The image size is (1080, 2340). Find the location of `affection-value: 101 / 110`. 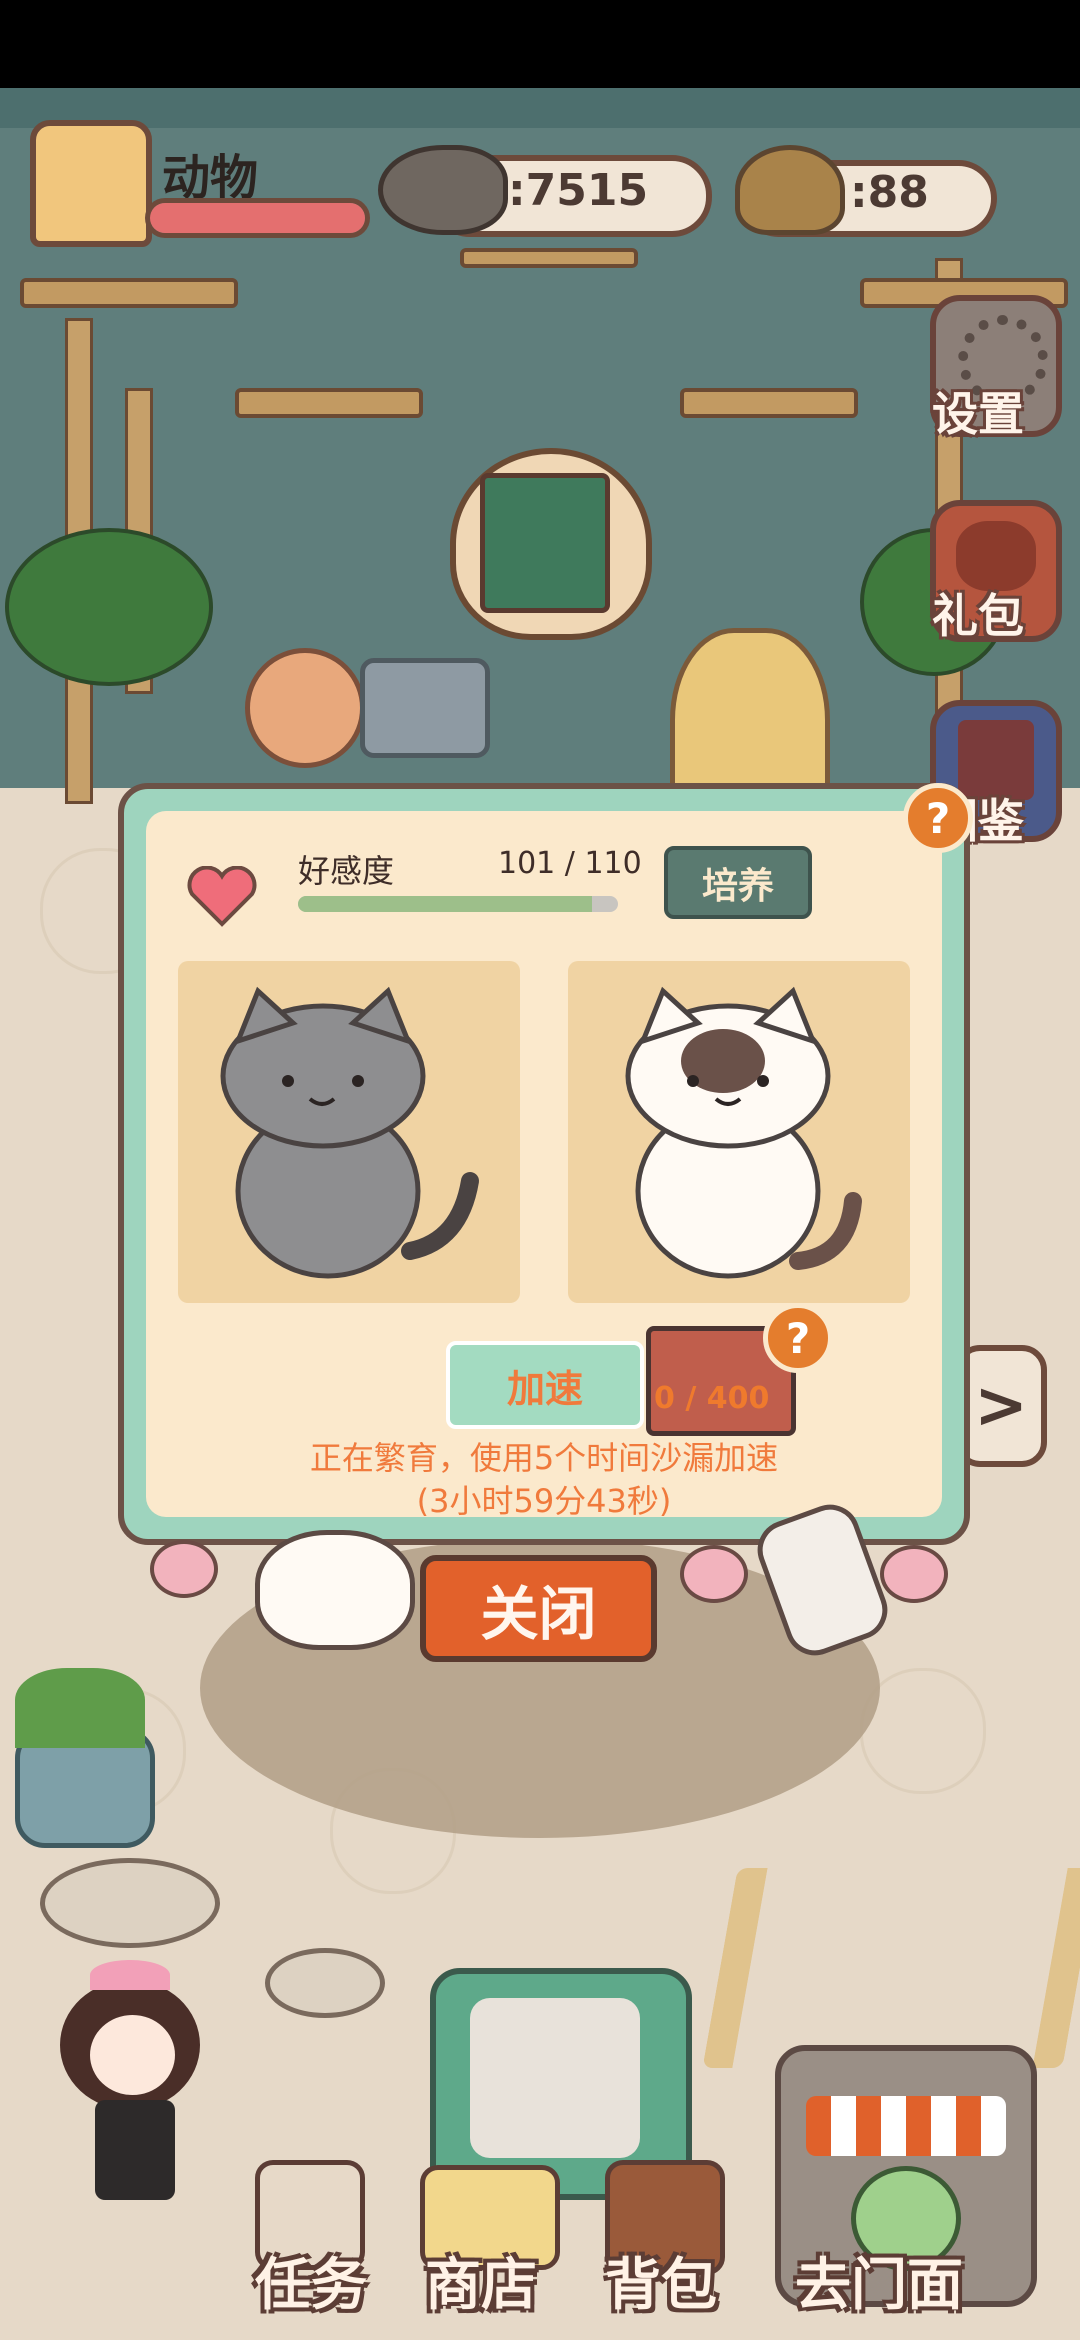

affection-value: 101 / 110 is located at coordinates (570, 863).